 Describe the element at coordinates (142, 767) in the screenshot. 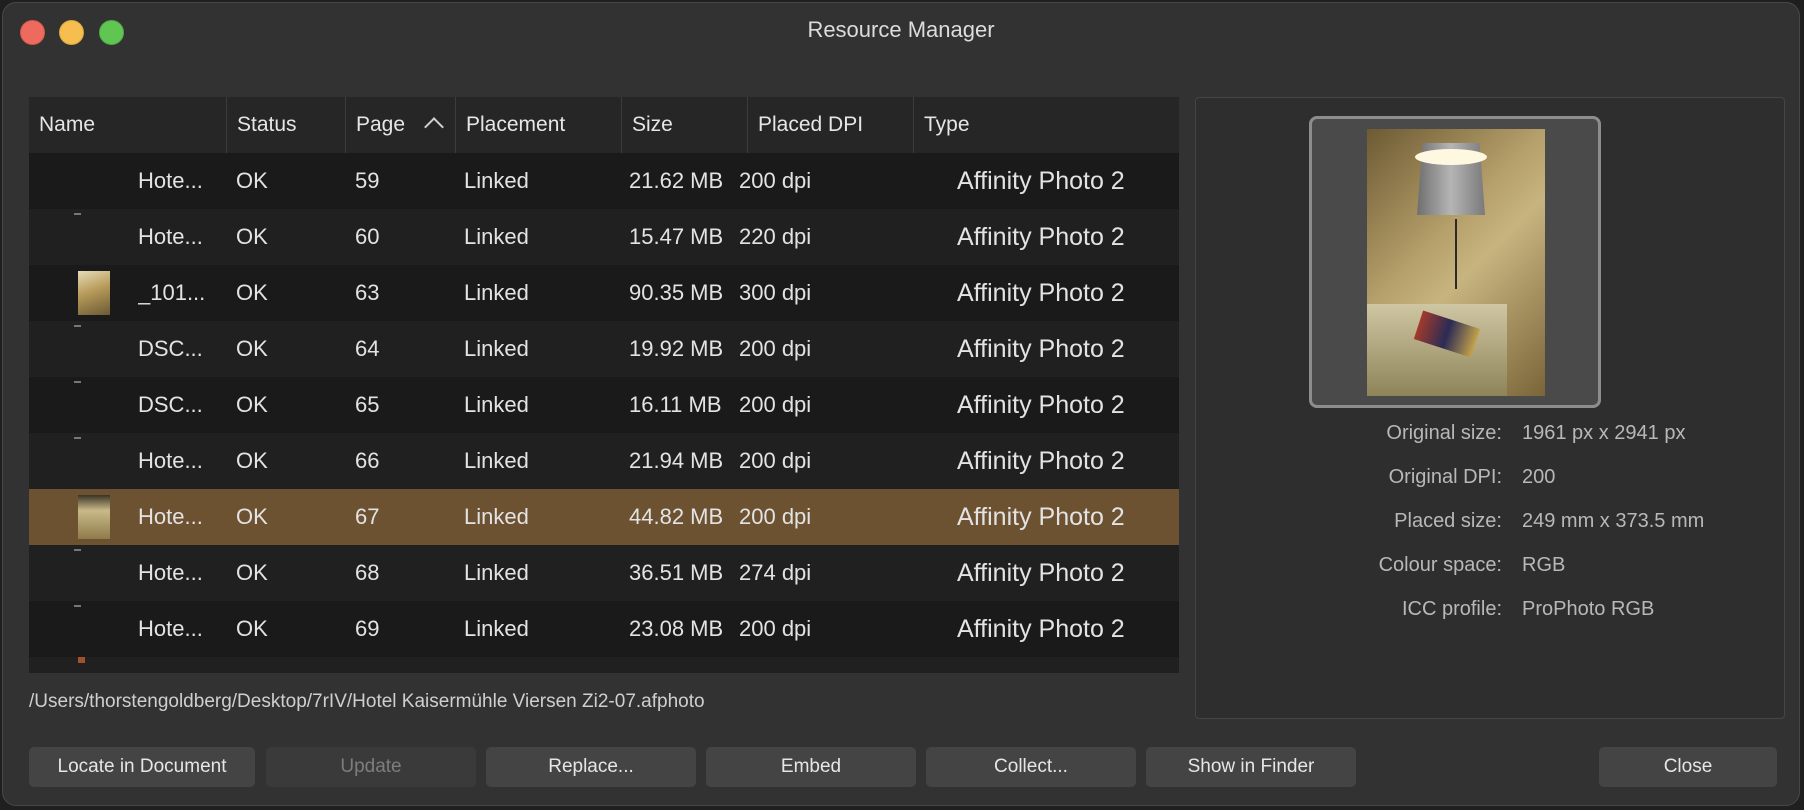

I see `locate-in-document-button: Locate in Document` at that location.